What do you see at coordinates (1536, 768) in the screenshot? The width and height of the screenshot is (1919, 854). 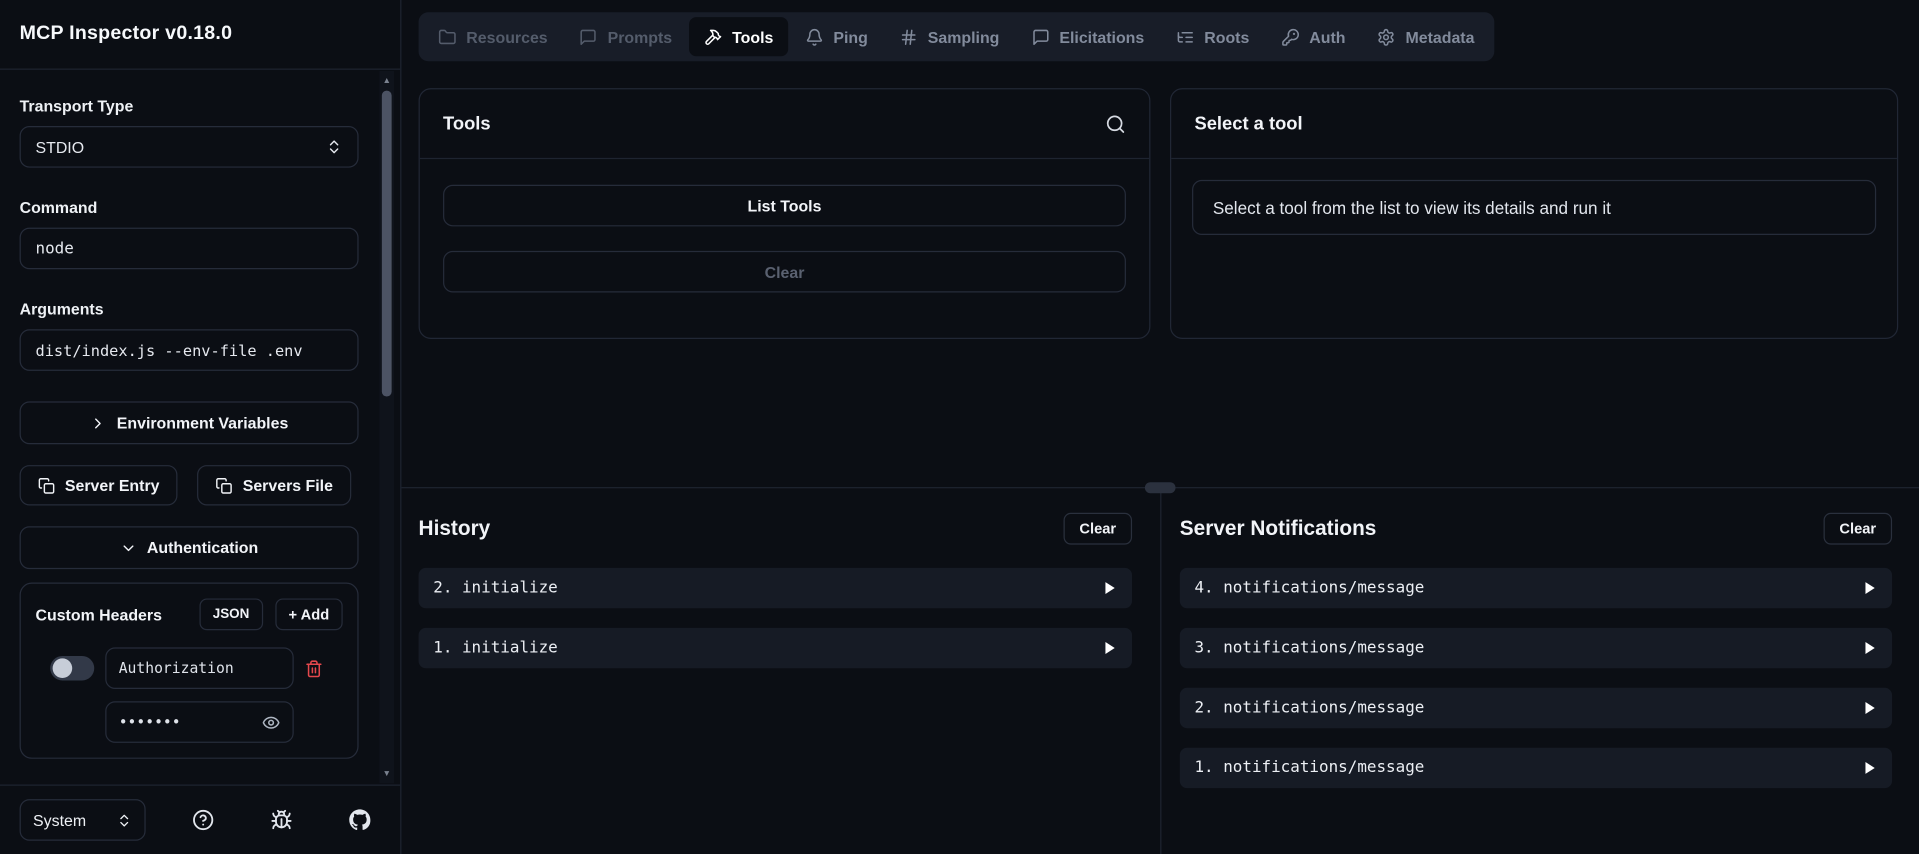 I see `notification-item: 1. notifications/message` at bounding box center [1536, 768].